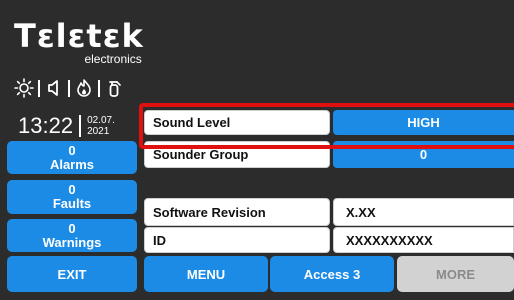 This screenshot has width=514, height=300. What do you see at coordinates (72, 228) in the screenshot?
I see `warnings-count: 0` at bounding box center [72, 228].